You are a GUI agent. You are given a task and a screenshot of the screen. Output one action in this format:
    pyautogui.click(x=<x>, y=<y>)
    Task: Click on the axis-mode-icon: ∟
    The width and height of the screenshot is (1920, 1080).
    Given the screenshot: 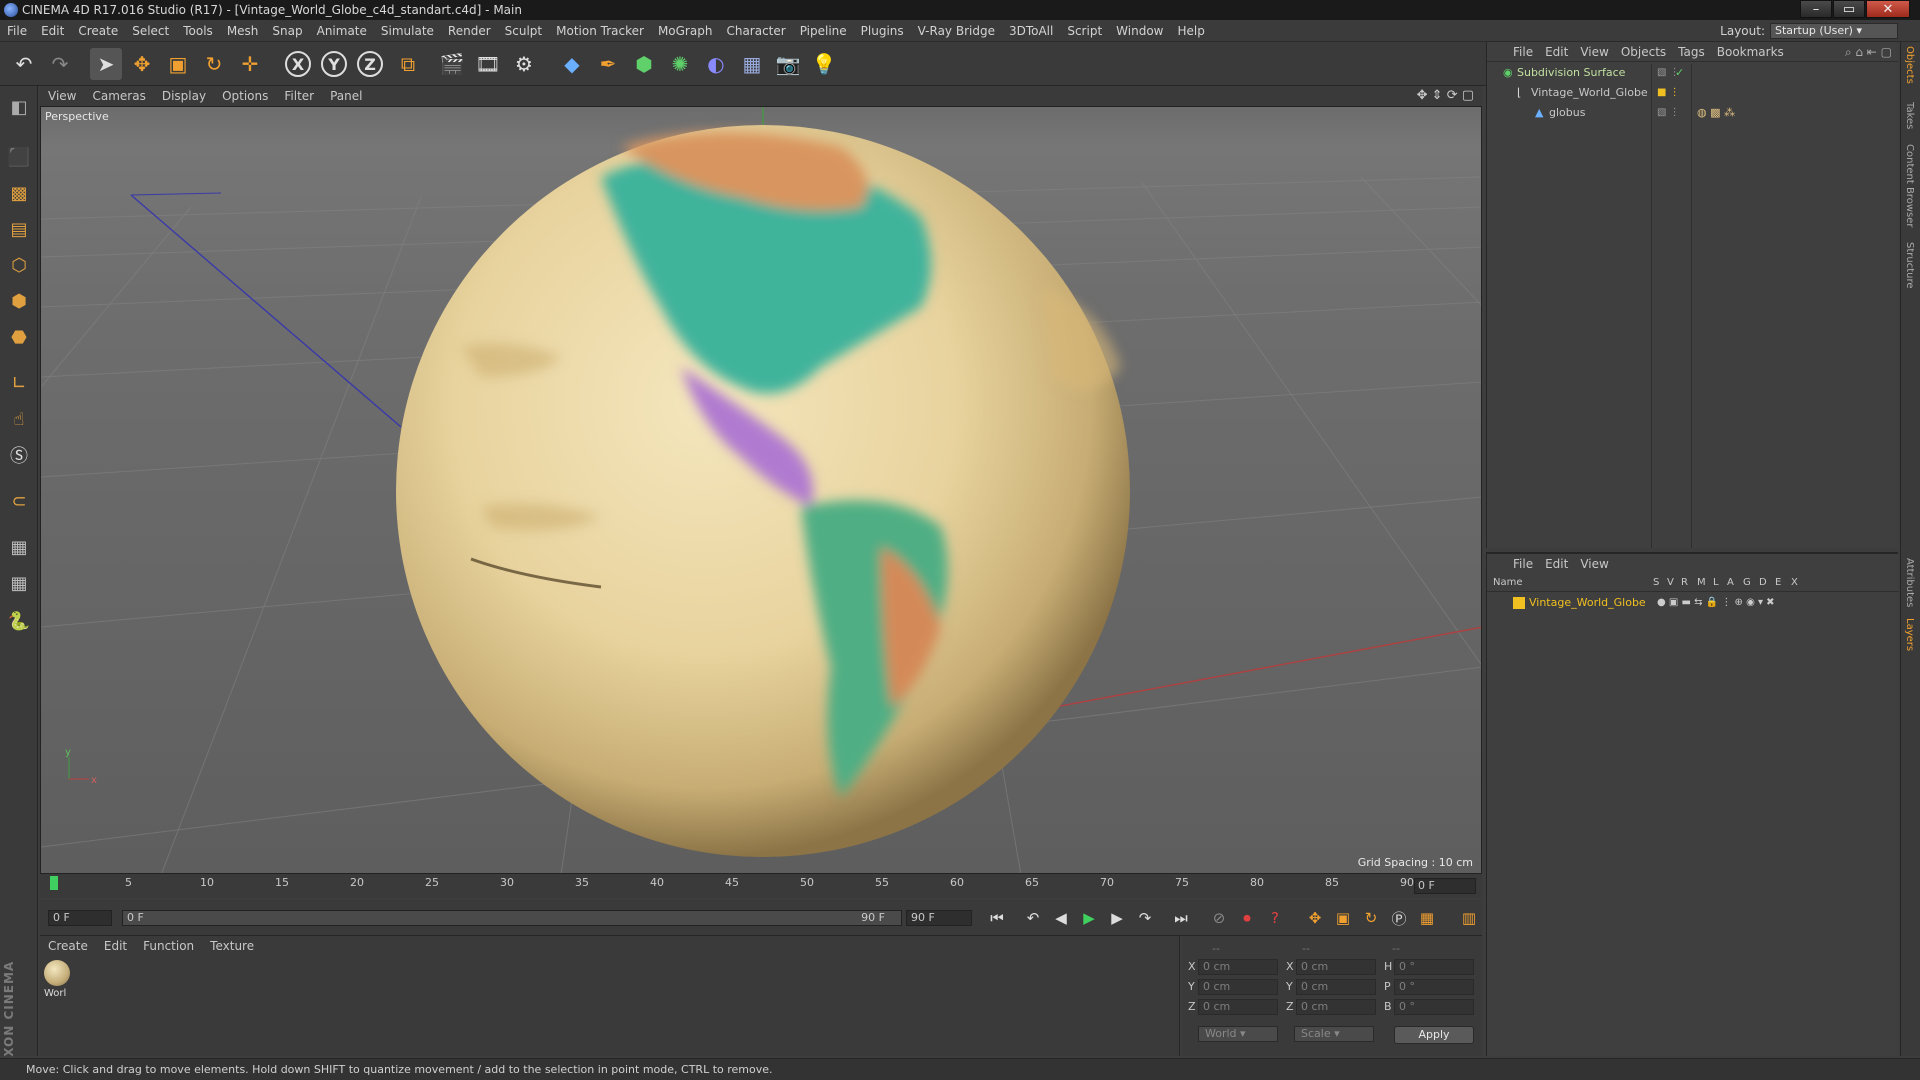 What is the action you would take?
    pyautogui.click(x=19, y=383)
    